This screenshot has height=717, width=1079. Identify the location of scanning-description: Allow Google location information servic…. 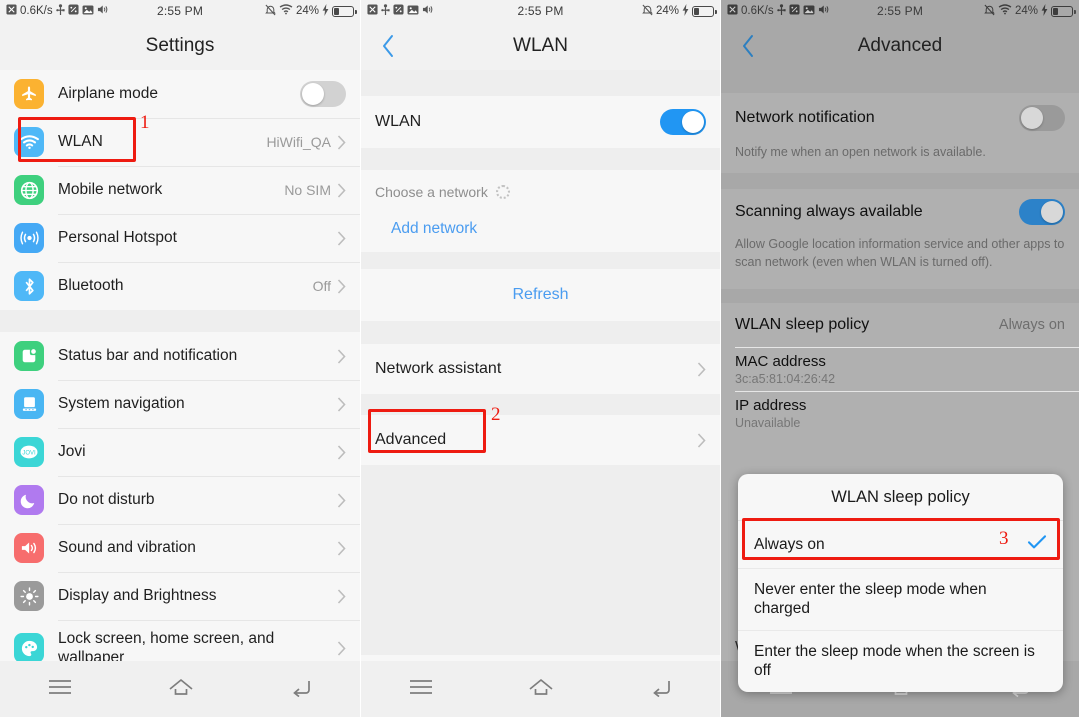
(900, 262).